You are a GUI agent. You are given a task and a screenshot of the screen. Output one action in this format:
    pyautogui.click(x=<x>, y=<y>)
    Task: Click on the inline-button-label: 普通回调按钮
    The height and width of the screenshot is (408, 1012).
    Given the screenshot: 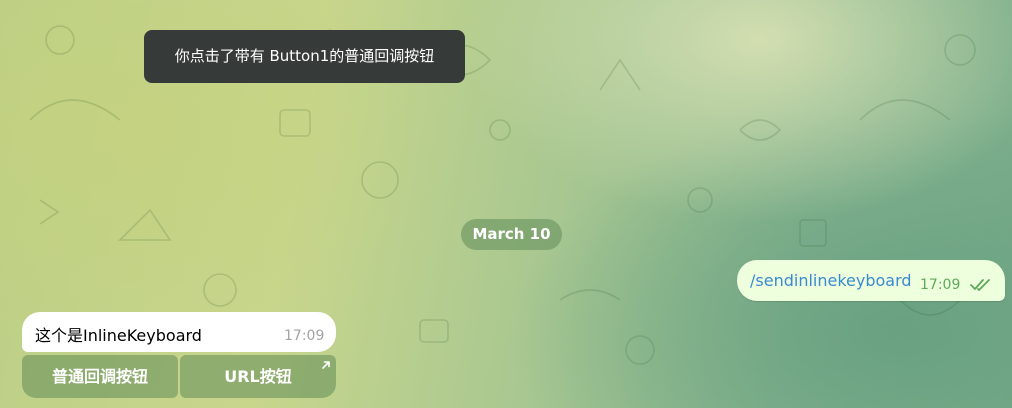 What is the action you would take?
    pyautogui.click(x=99, y=376)
    